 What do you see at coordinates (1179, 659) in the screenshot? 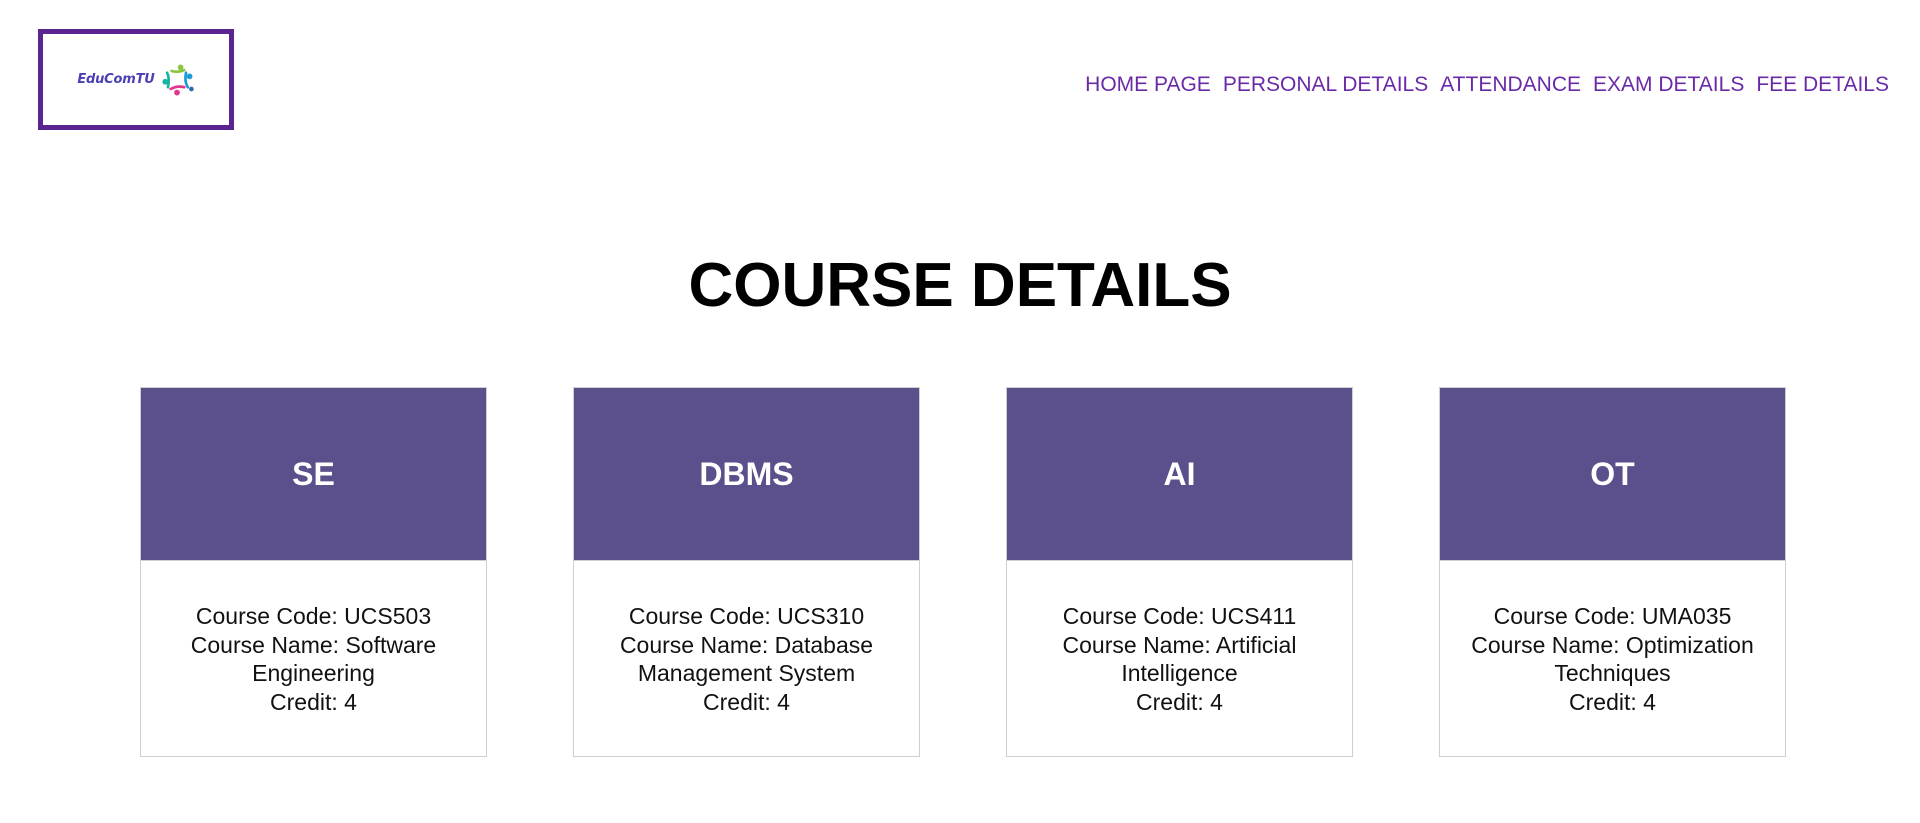
I see `course-name: Course Name: Artificial Intelligence` at bounding box center [1179, 659].